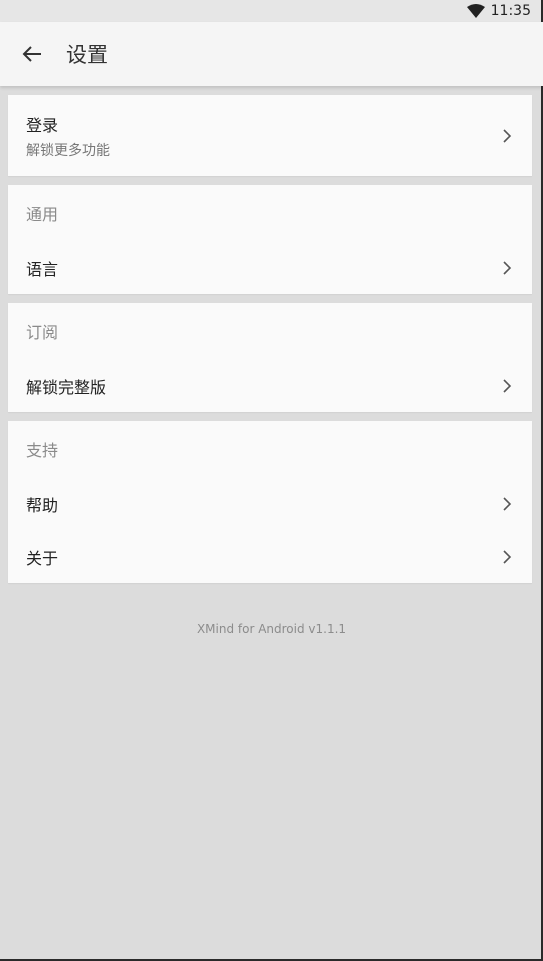  I want to click on unlock-full-label: 解锁完整版, so click(66, 387).